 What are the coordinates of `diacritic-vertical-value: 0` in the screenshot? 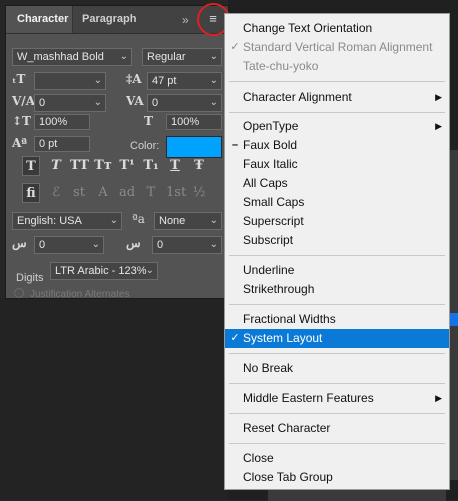 It's located at (160, 245).